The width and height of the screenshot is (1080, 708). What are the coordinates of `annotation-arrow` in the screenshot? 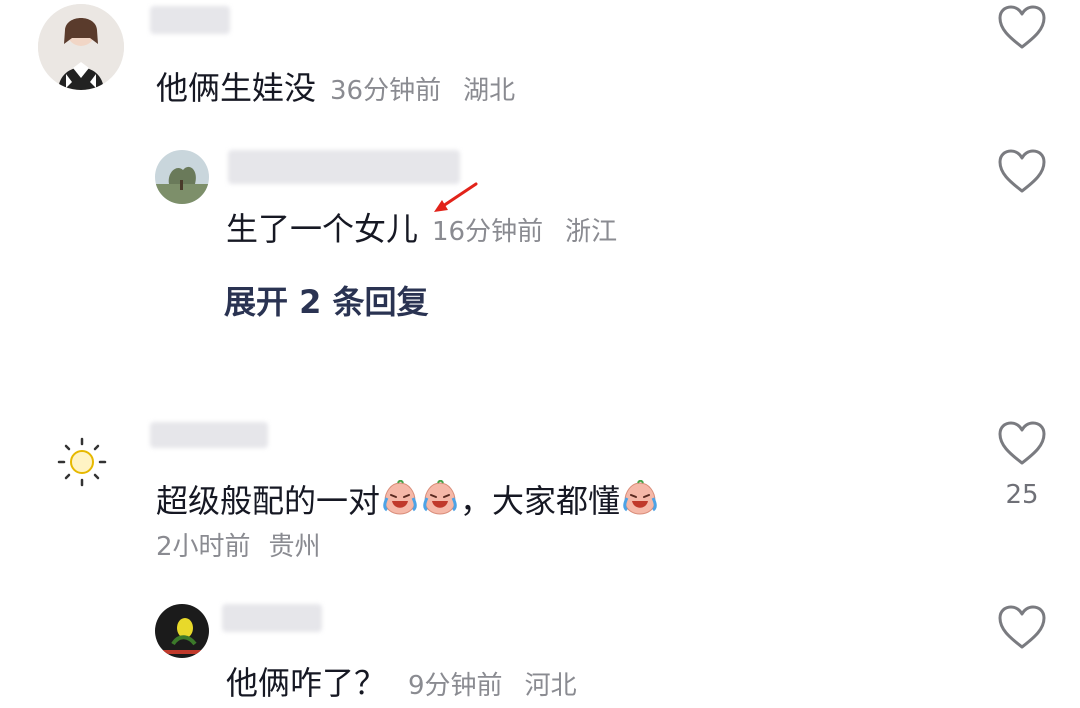 It's located at (456, 197).